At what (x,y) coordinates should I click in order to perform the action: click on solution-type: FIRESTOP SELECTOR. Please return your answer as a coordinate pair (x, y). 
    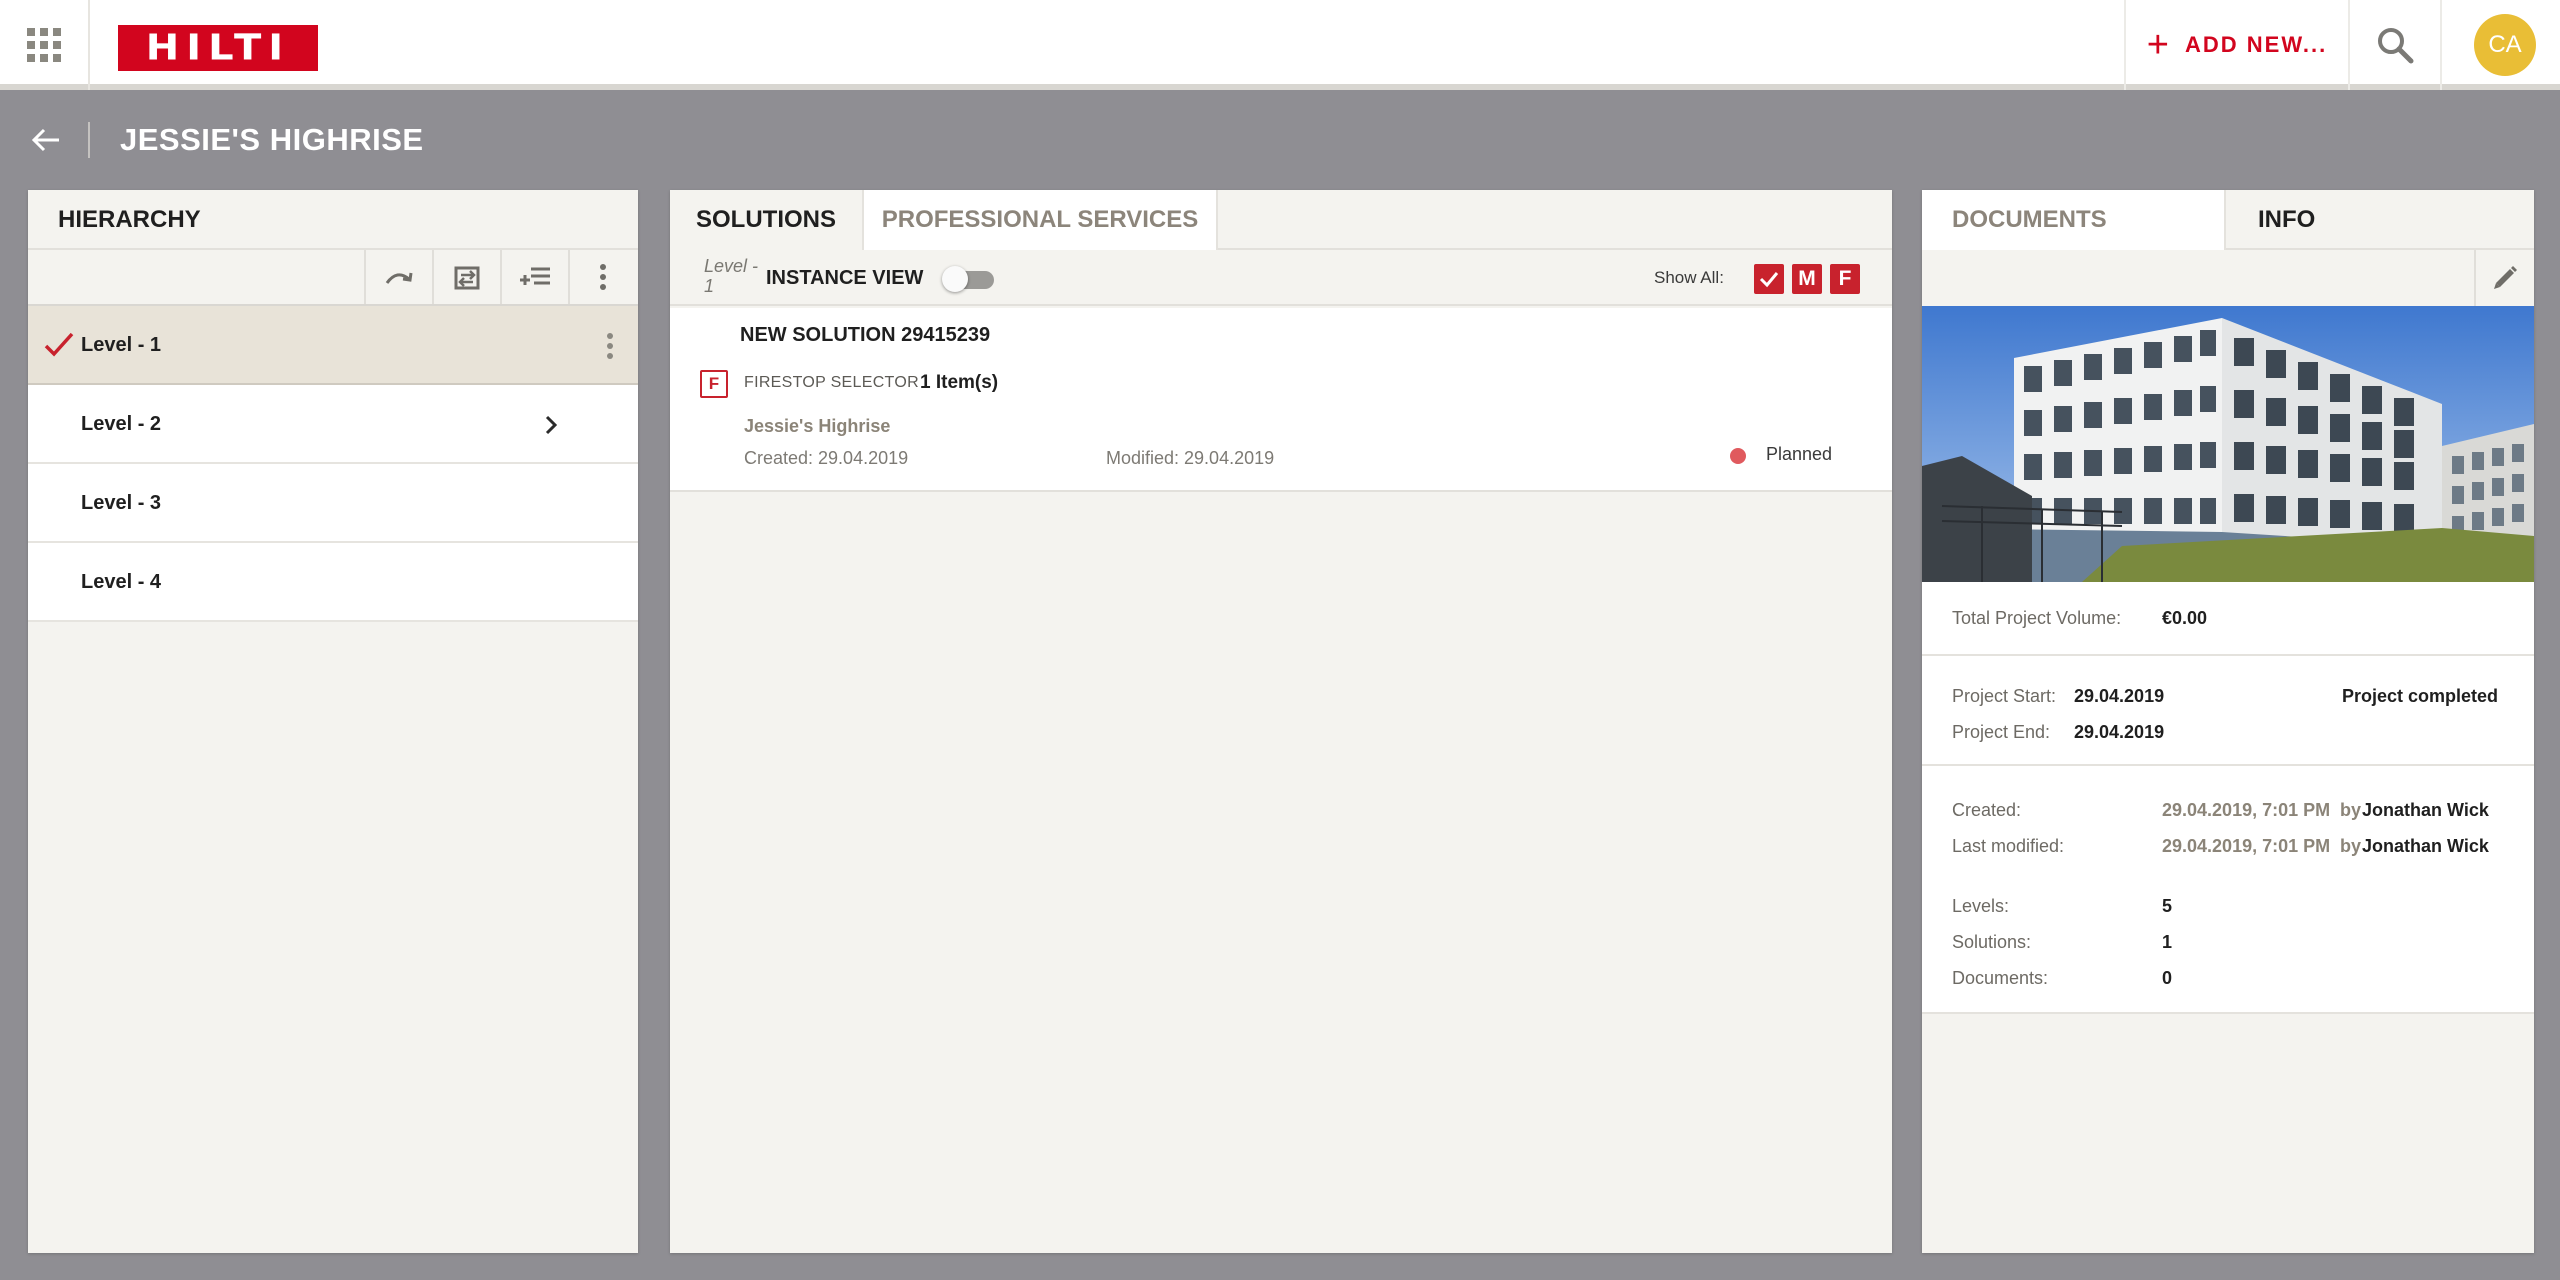
    Looking at the image, I should click on (831, 382).